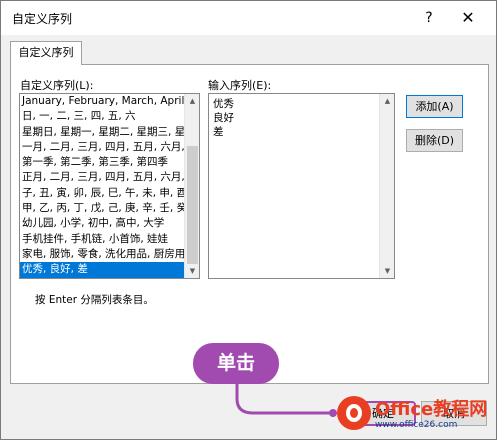  Describe the element at coordinates (102, 101) in the screenshot. I see `list-item: January, February, March, April` at that location.